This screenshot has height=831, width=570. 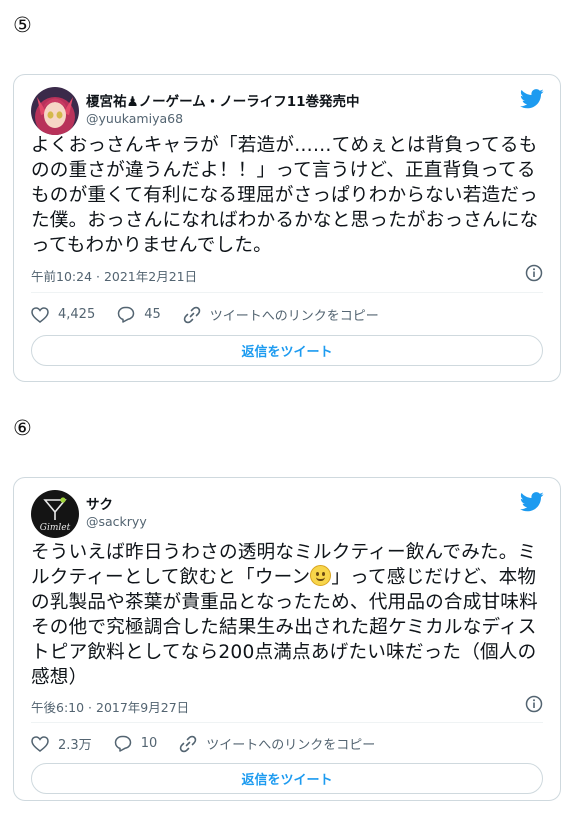 What do you see at coordinates (22, 25) in the screenshot?
I see `section-number-5: ⑤` at bounding box center [22, 25].